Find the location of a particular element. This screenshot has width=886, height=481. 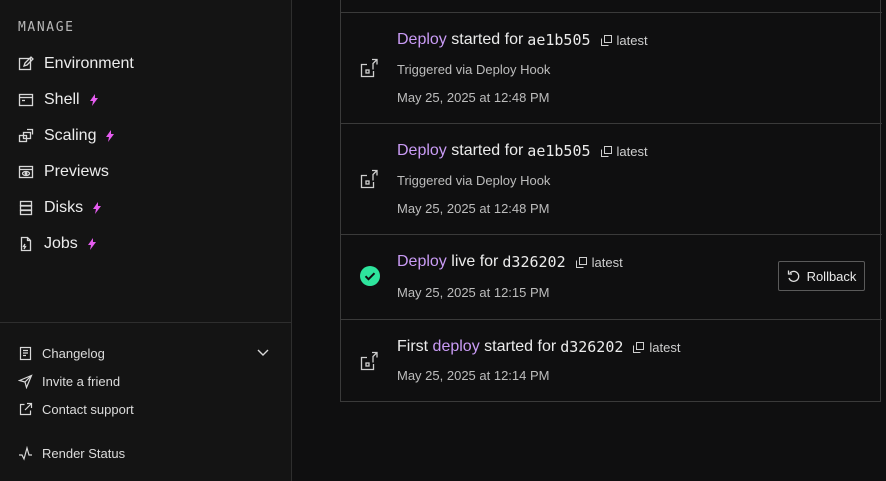

success-check-icon is located at coordinates (370, 276).